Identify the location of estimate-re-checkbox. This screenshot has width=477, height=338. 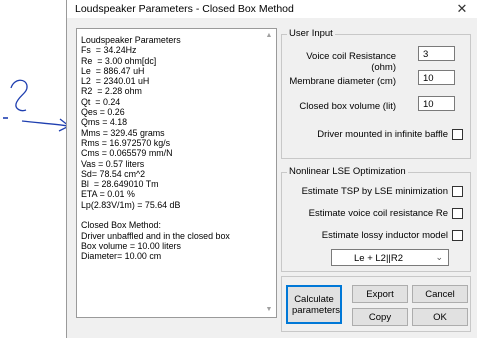
(457, 213).